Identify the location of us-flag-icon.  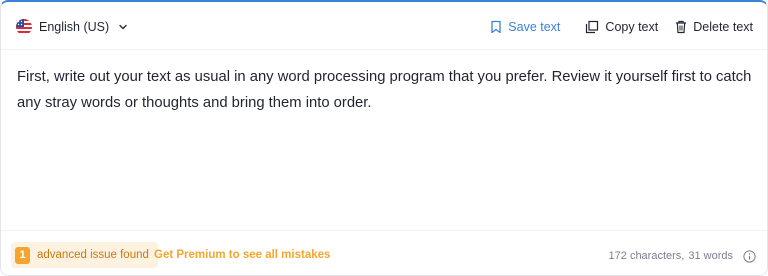
(24, 27).